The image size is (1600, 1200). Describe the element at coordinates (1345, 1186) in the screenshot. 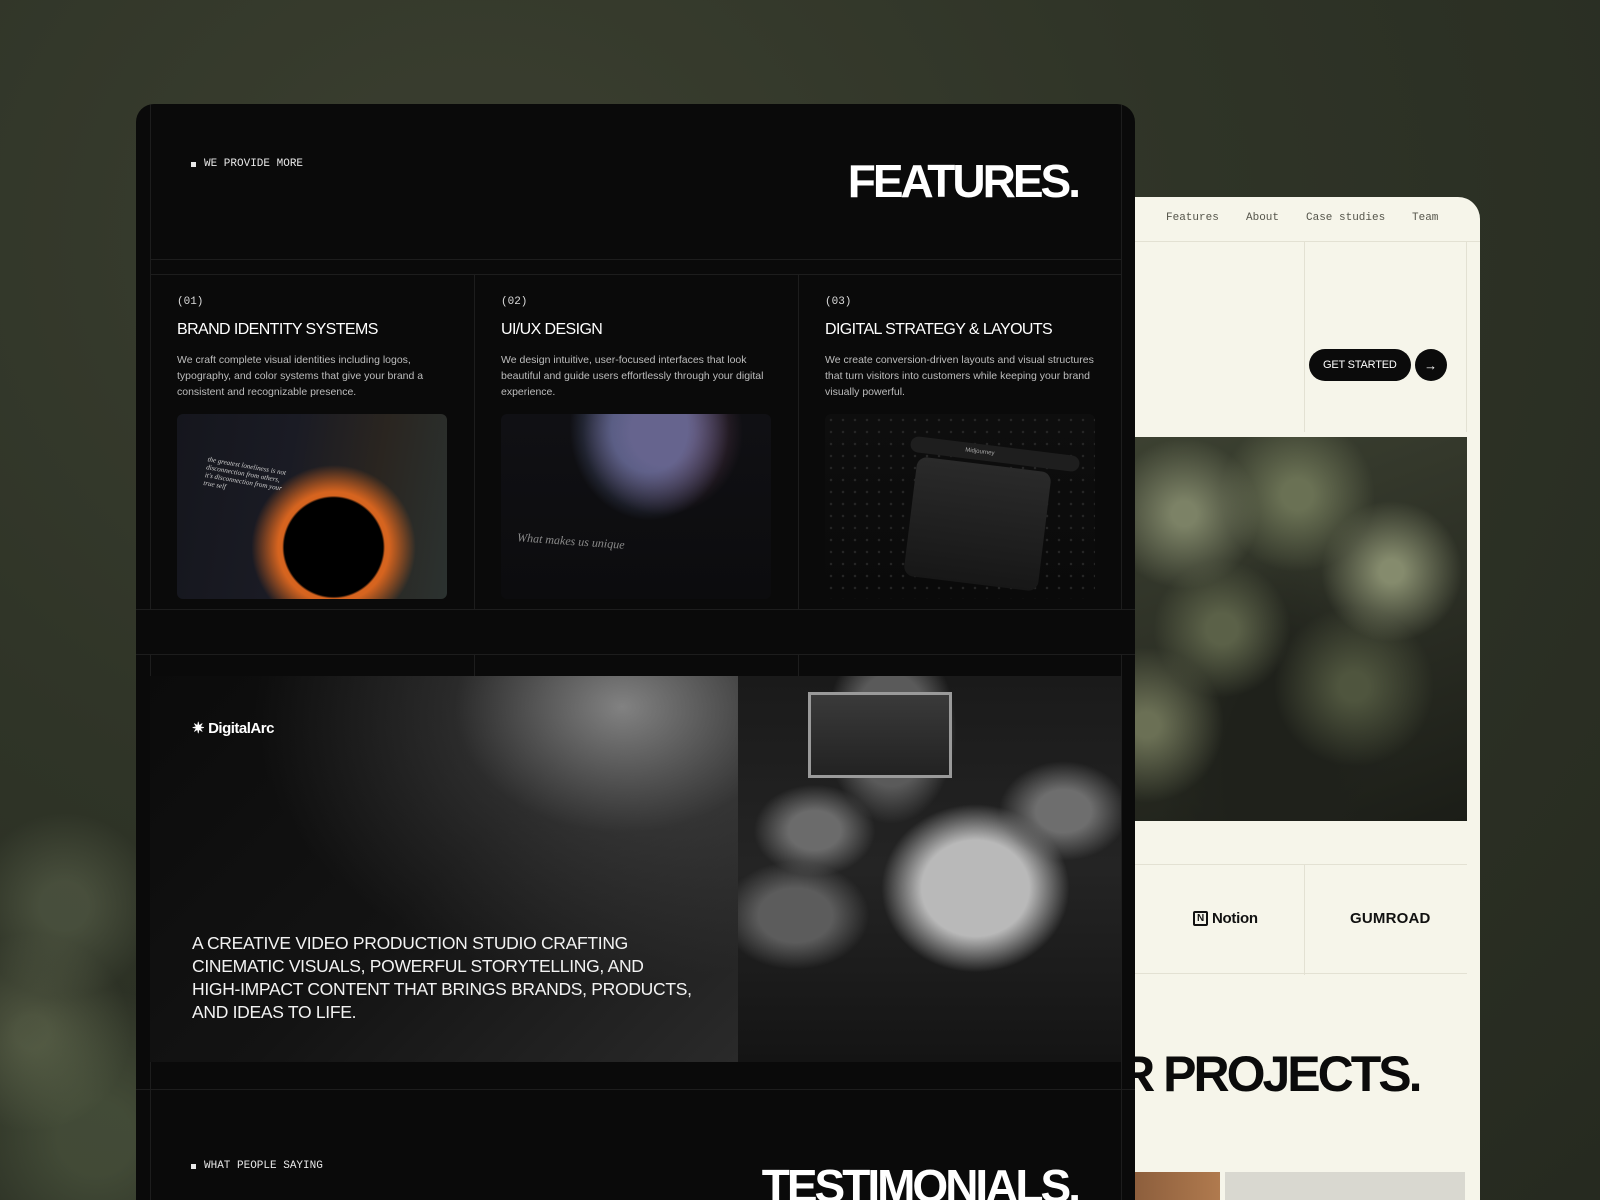

I see `project-thumbnail` at that location.